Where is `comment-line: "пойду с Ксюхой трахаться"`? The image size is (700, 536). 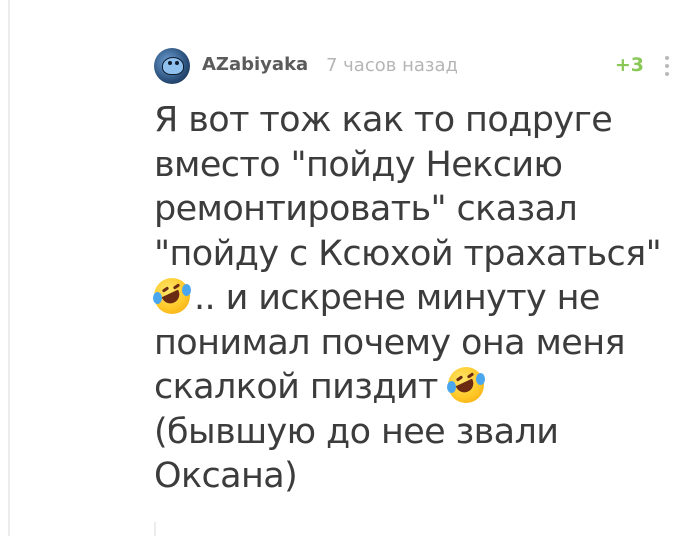 comment-line: "пойду с Ксюхой трахаться" is located at coordinates (408, 253).